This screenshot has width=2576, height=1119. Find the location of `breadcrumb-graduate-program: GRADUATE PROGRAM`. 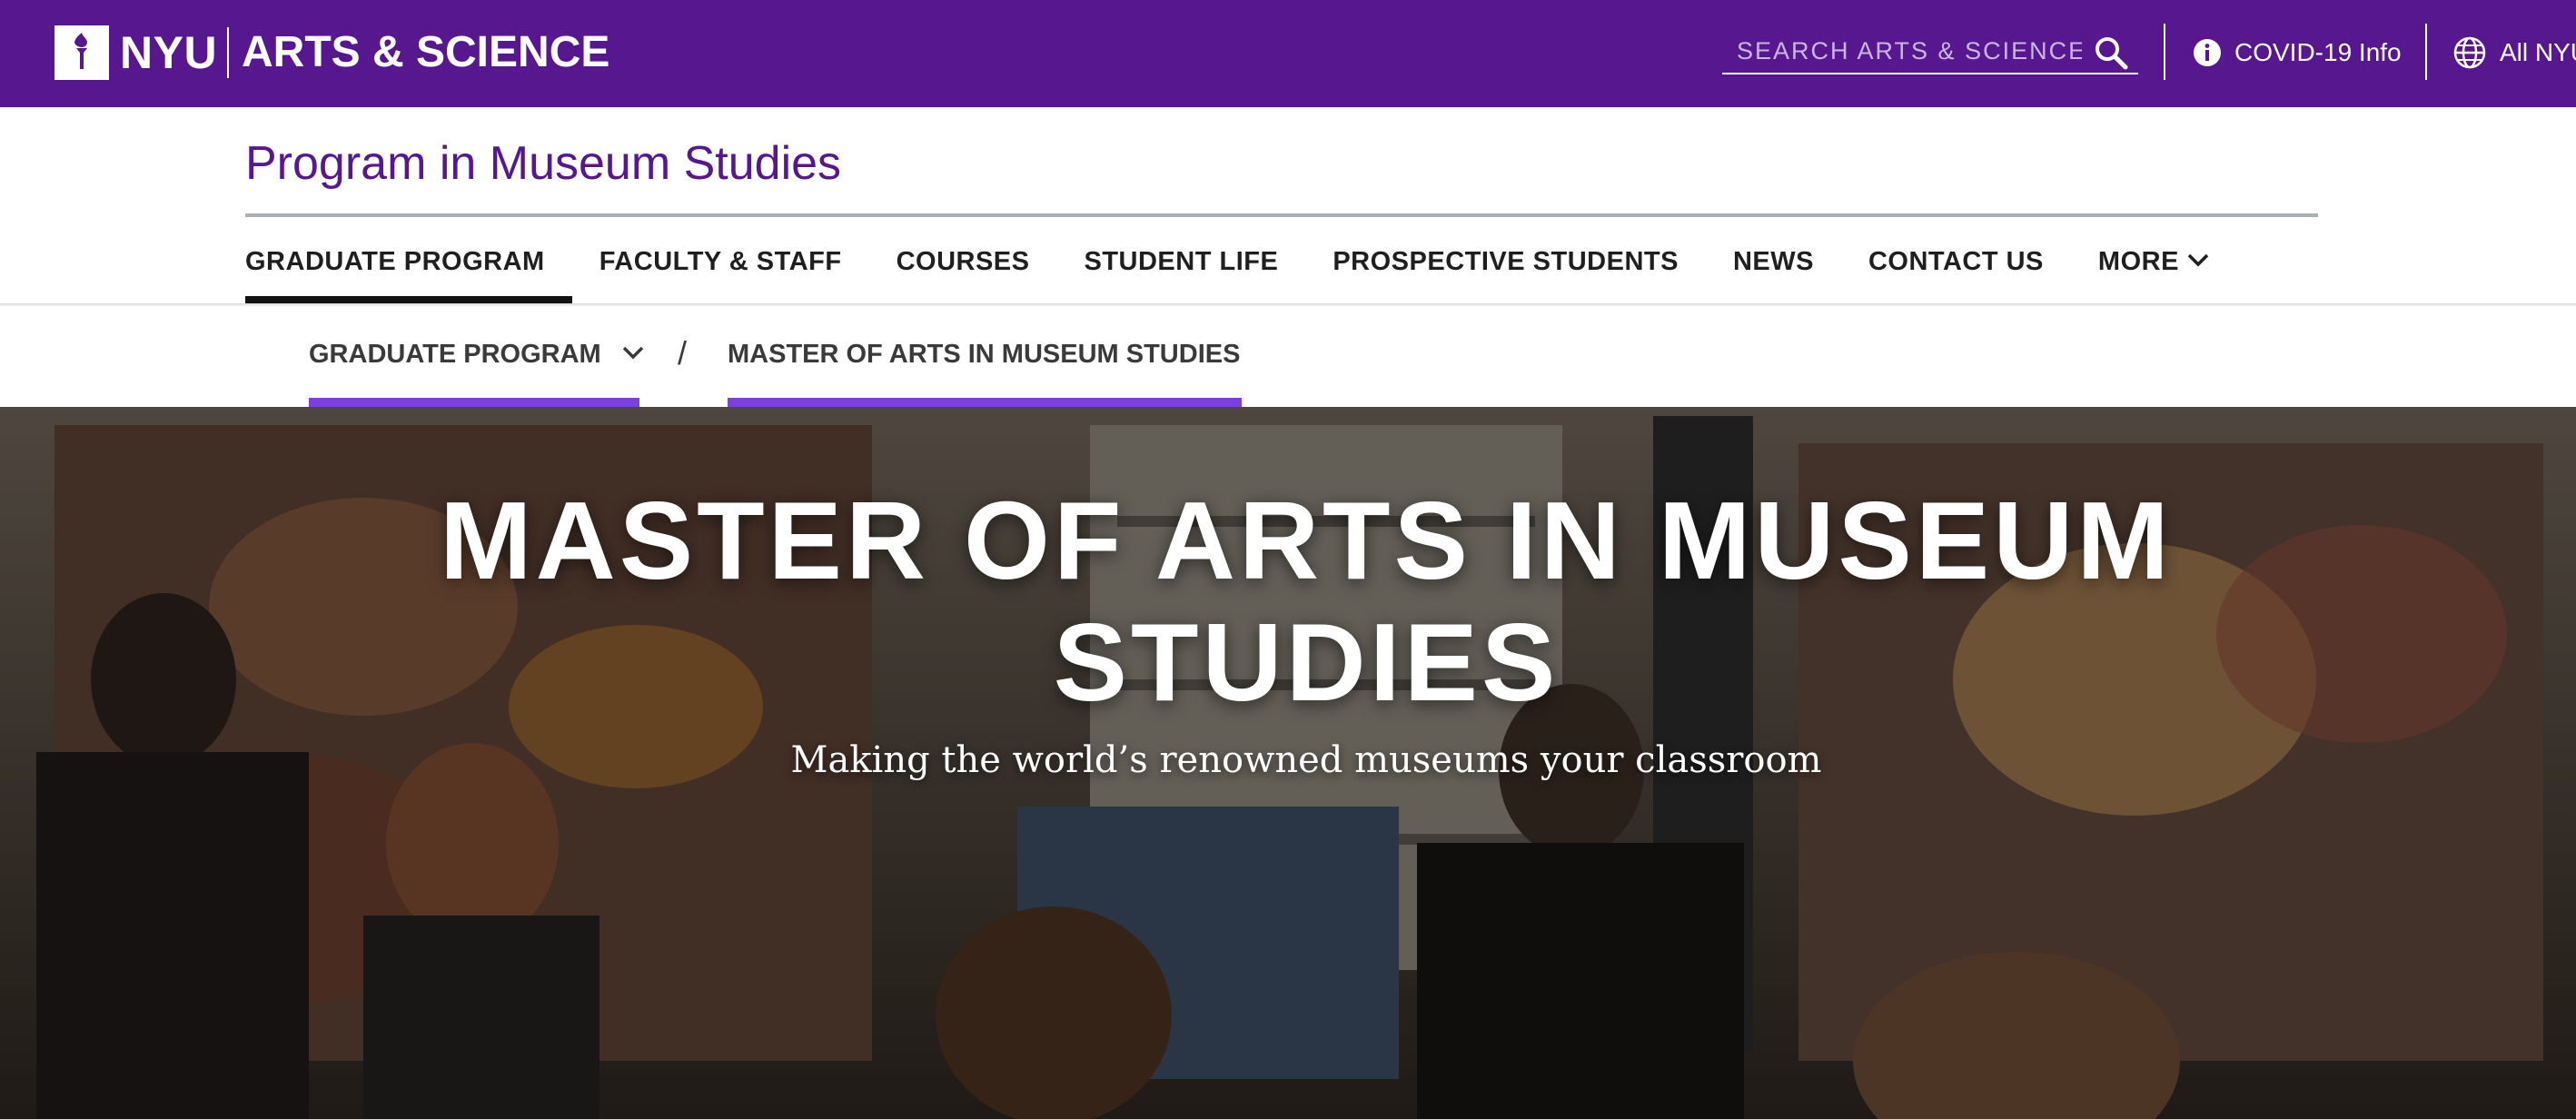

breadcrumb-graduate-program: GRADUATE PROGRAM is located at coordinates (476, 358).